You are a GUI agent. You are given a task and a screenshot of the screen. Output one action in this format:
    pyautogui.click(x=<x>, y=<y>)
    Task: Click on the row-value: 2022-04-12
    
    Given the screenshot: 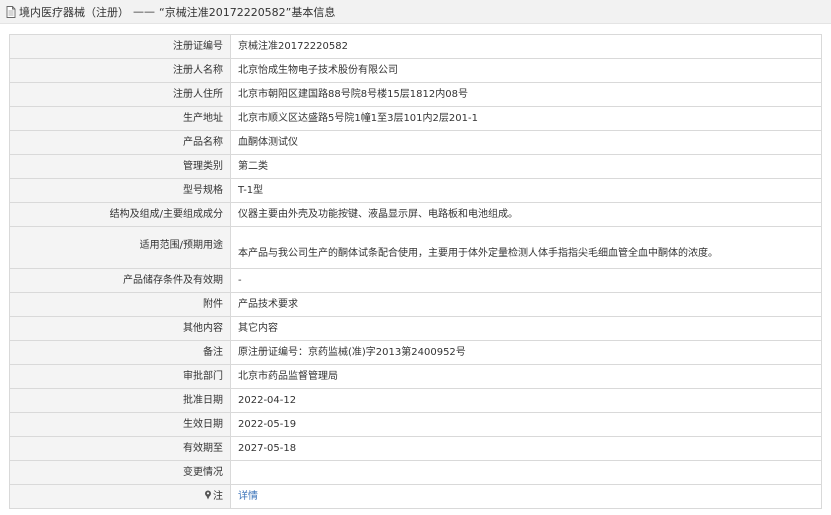 What is the action you would take?
    pyautogui.click(x=526, y=400)
    